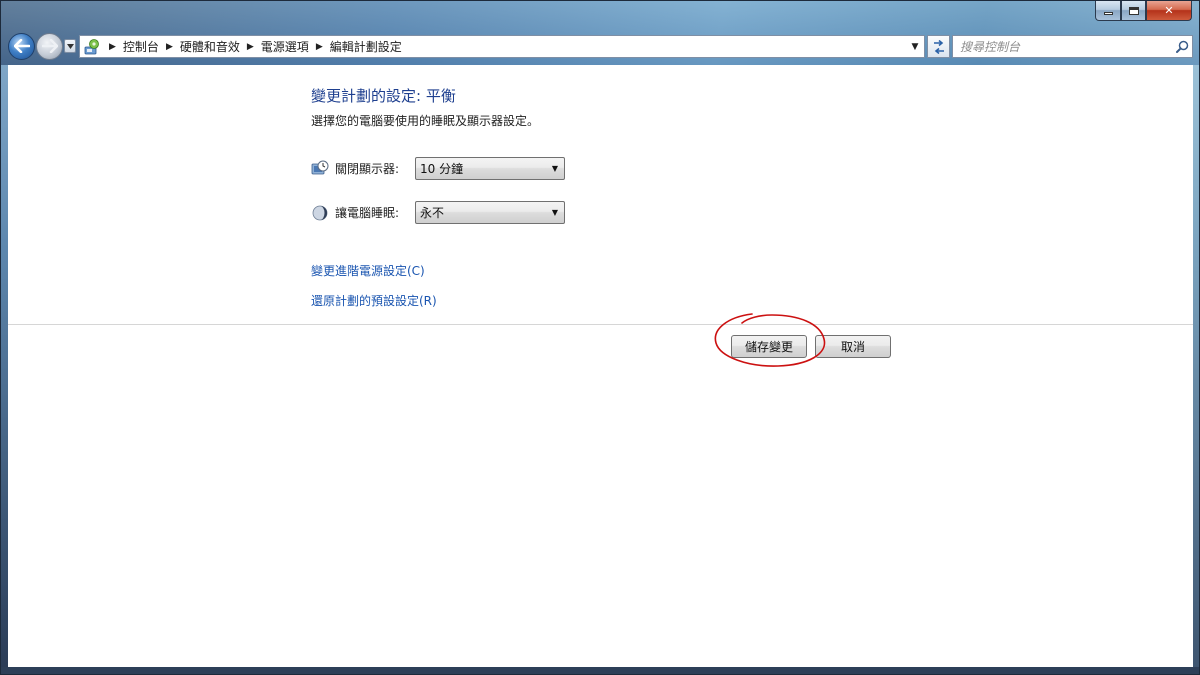 The width and height of the screenshot is (1200, 675). Describe the element at coordinates (502, 46) in the screenshot. I see `address-bar: ▶ 控制台 ▶ 硬體和音效 ▶ 電源選項 ▶ 編輯計劃設定 ▼` at that location.